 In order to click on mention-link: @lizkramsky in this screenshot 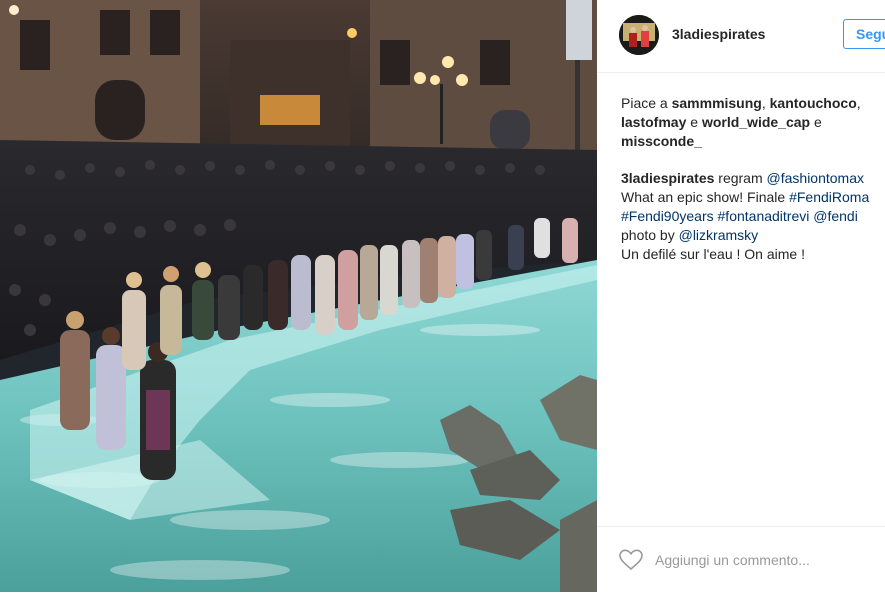, I will do `click(719, 235)`.